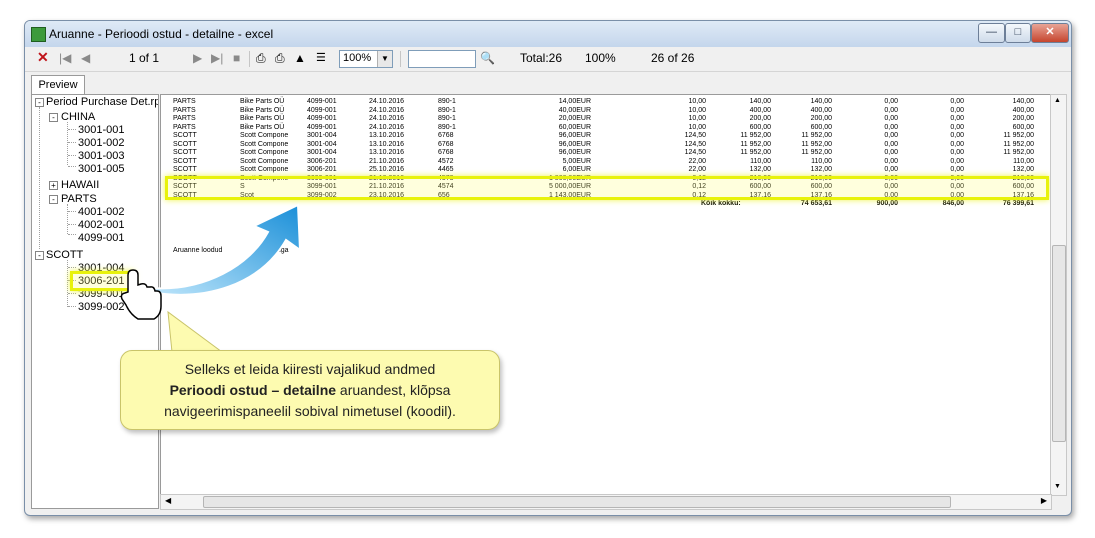 Image resolution: width=1095 pixels, height=538 pixels. I want to click on callout-tail, so click(195, 331).